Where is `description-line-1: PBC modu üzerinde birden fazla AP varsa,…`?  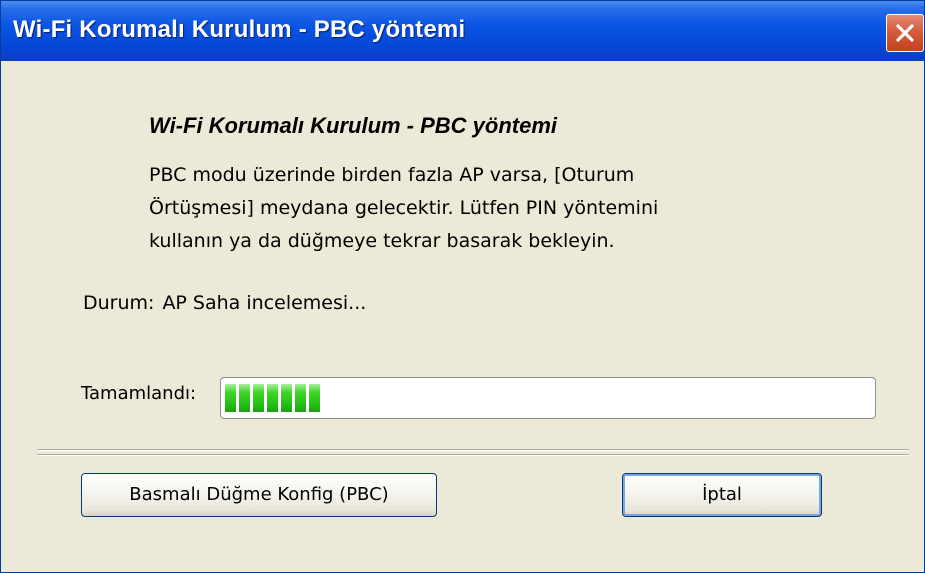 description-line-1: PBC modu üzerinde birden fazla AP varsa,… is located at coordinates (392, 175).